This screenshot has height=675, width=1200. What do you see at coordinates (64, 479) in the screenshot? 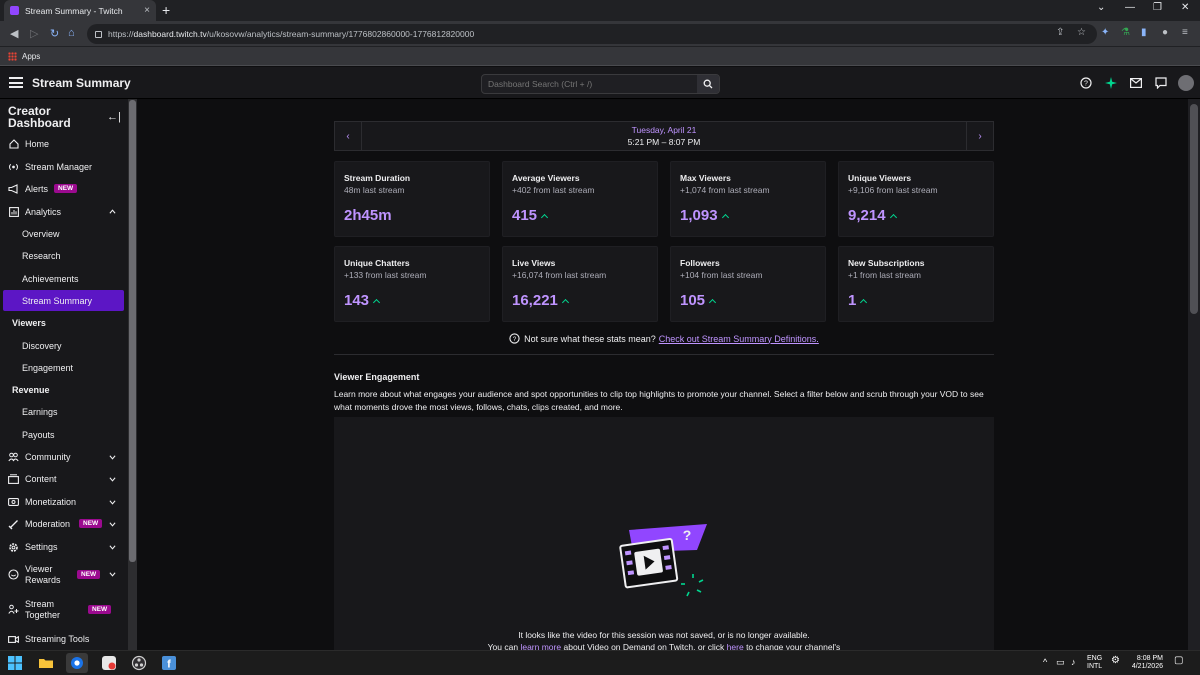
I see `sidebar-item-content: Content` at bounding box center [64, 479].